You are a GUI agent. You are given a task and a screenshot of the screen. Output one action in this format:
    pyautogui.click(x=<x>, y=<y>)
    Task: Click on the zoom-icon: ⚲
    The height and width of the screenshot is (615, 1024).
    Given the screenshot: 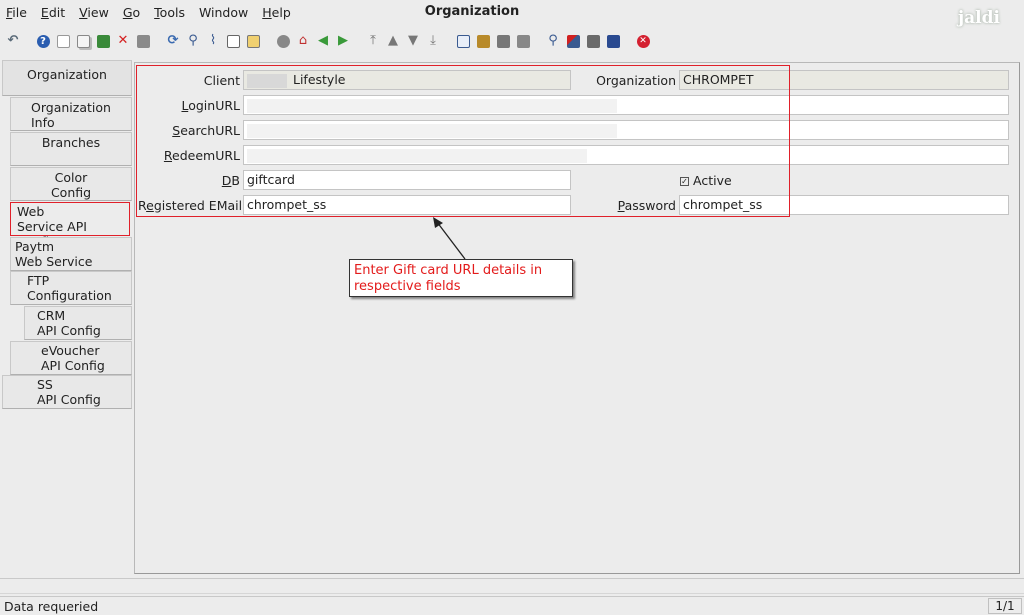 What is the action you would take?
    pyautogui.click(x=553, y=41)
    